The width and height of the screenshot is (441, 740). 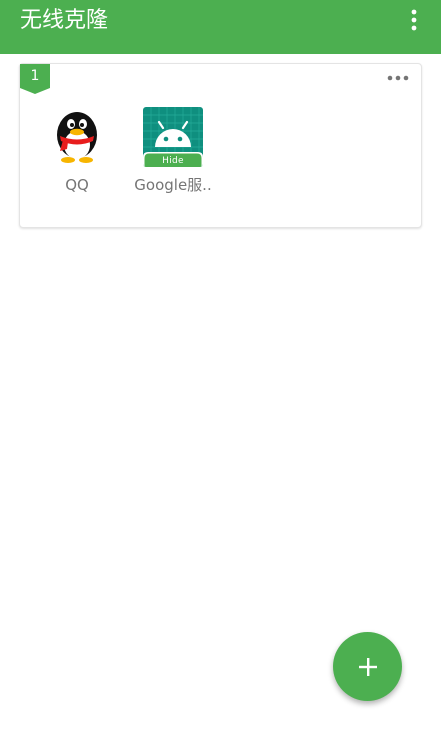 I want to click on group-number: 1, so click(x=35, y=76).